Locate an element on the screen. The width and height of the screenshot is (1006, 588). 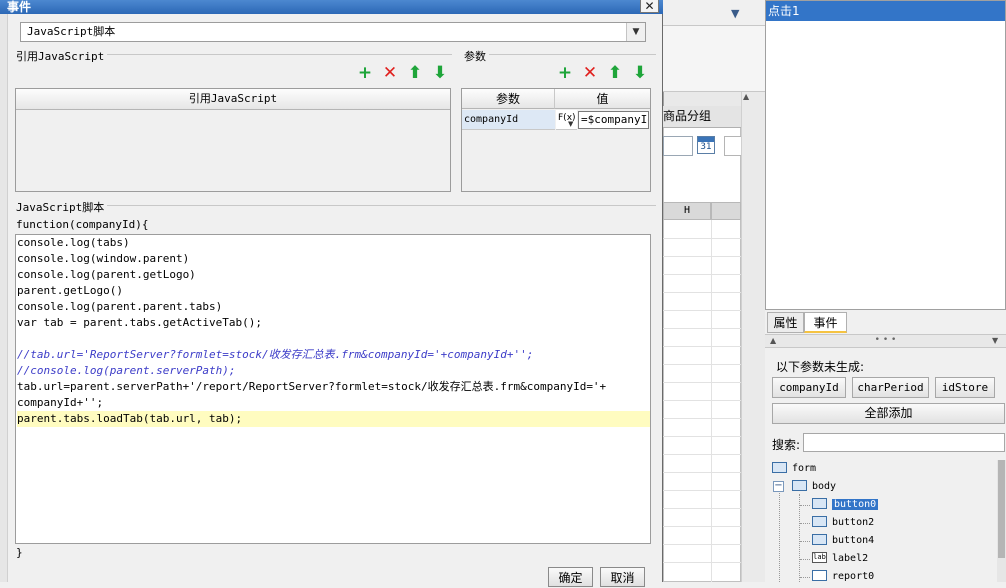
event-type-select: JavaScript脚本 is located at coordinates (333, 32).